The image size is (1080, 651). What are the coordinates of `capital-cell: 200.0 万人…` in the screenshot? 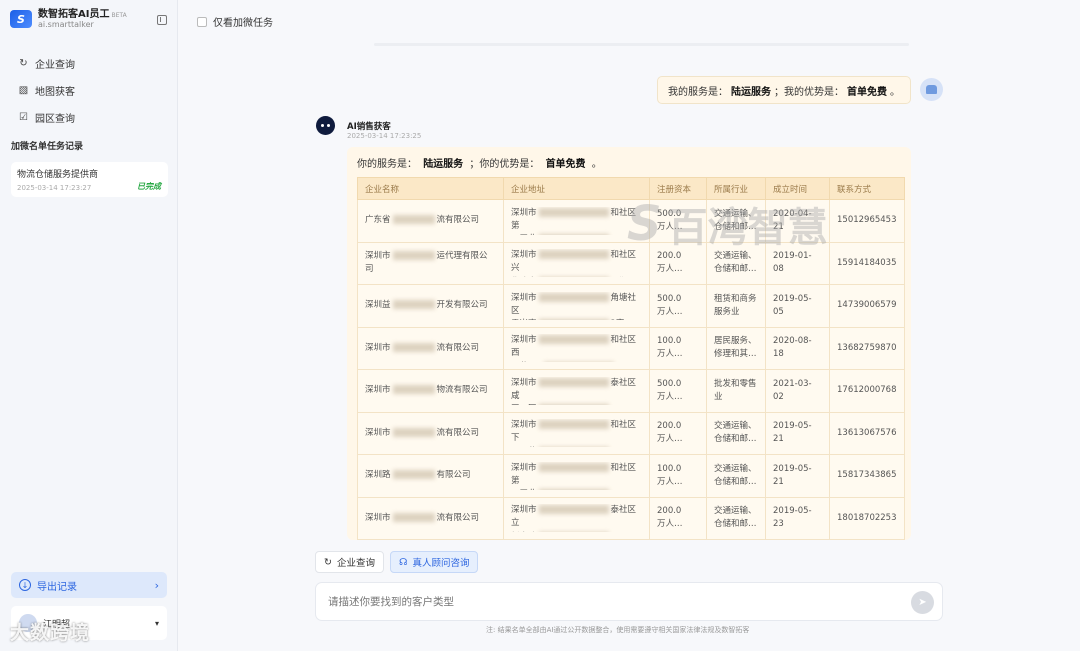 It's located at (678, 433).